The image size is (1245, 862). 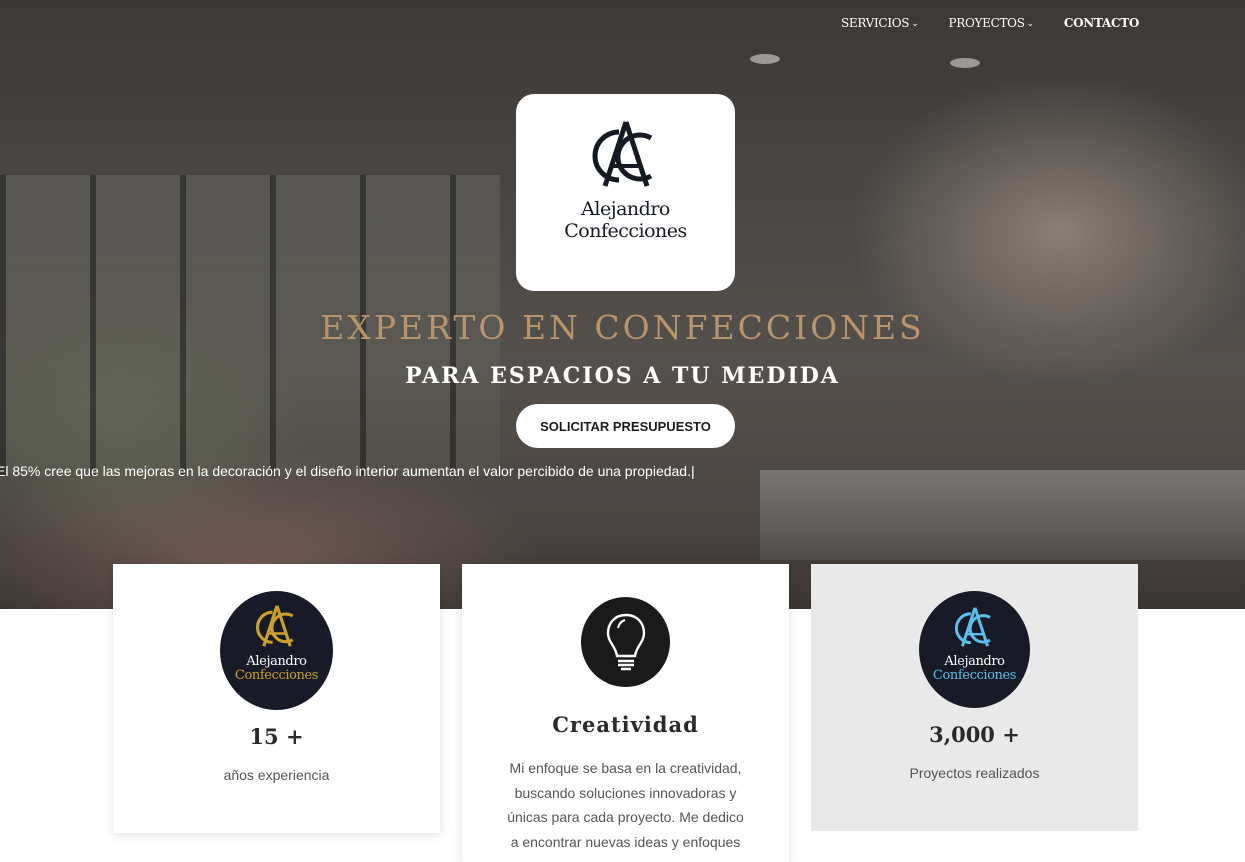 I want to click on brand-logo: Alejandro Confecciones, so click(x=625, y=192).